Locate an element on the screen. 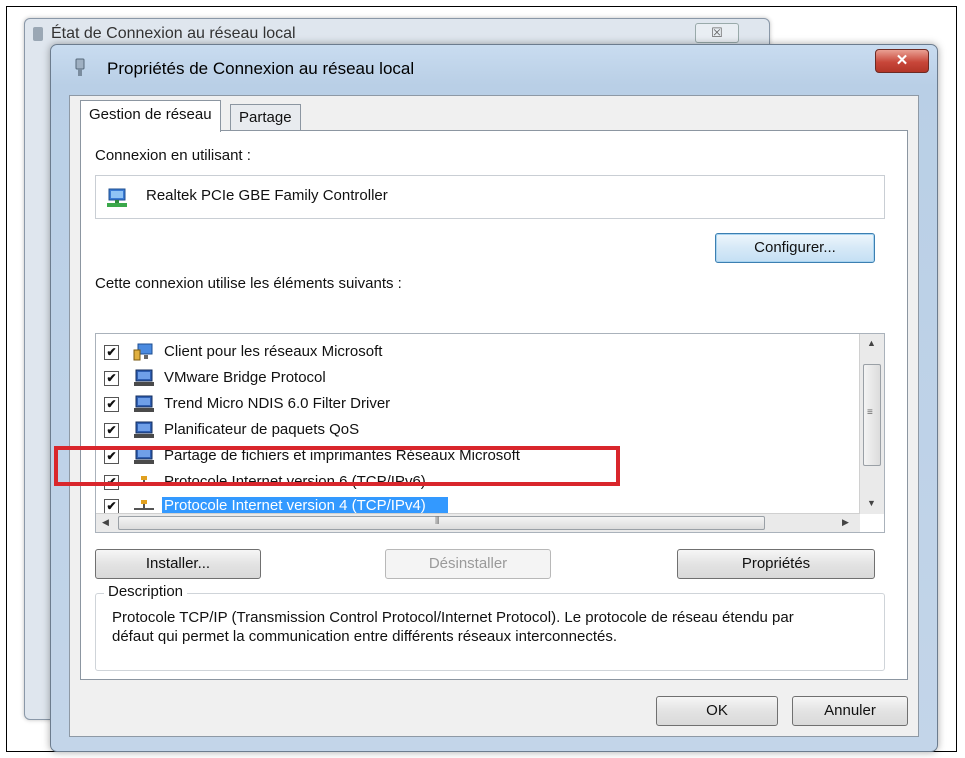  grip-icon: ≡ is located at coordinates (870, 412).